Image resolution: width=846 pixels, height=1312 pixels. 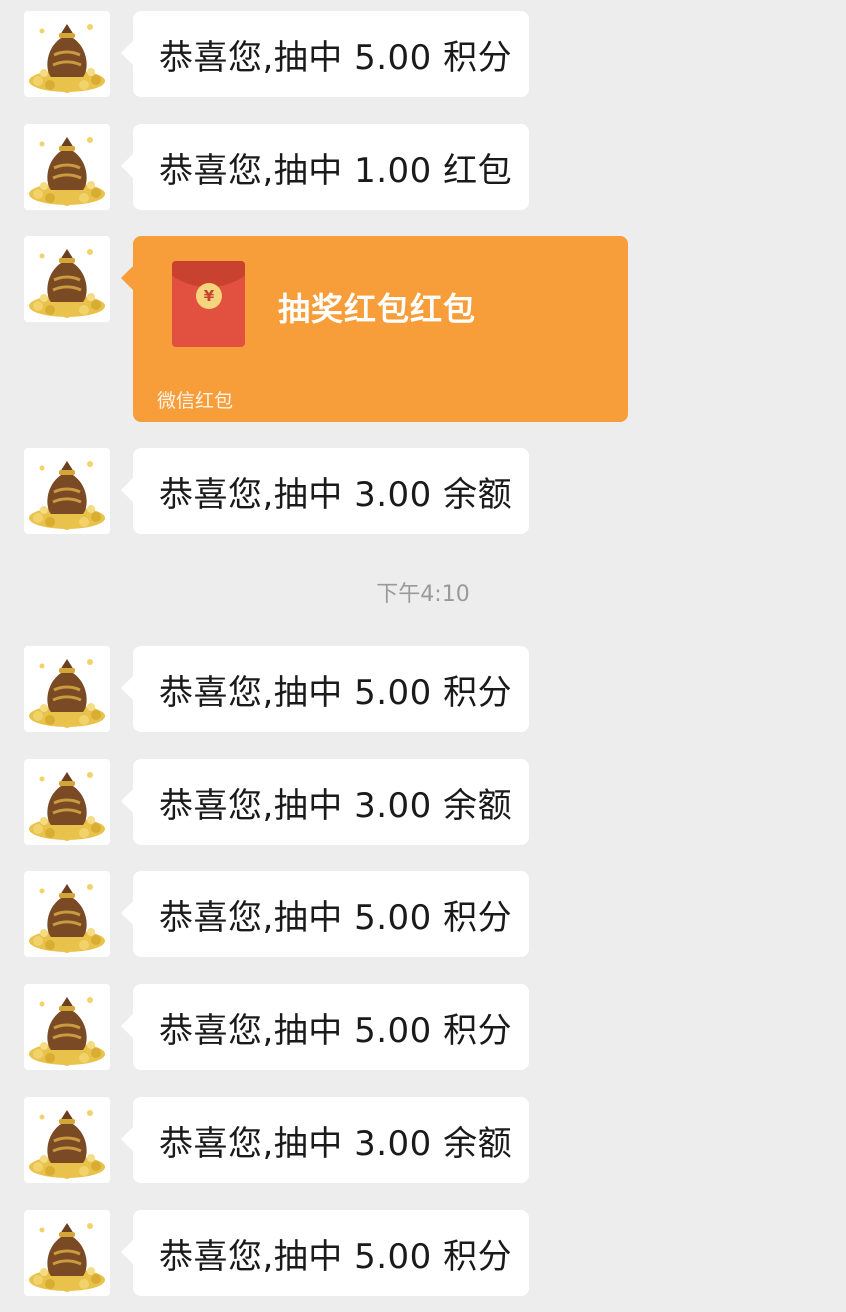 I want to click on message-bubble: 恭喜您,抽中 1.00 红包, so click(x=325, y=167).